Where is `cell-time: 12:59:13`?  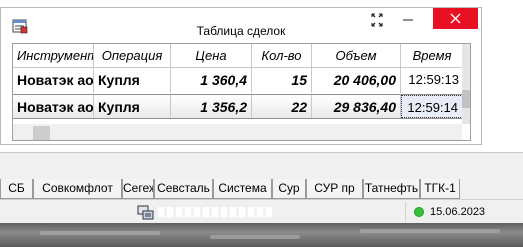 cell-time: 12:59:13 is located at coordinates (433, 79).